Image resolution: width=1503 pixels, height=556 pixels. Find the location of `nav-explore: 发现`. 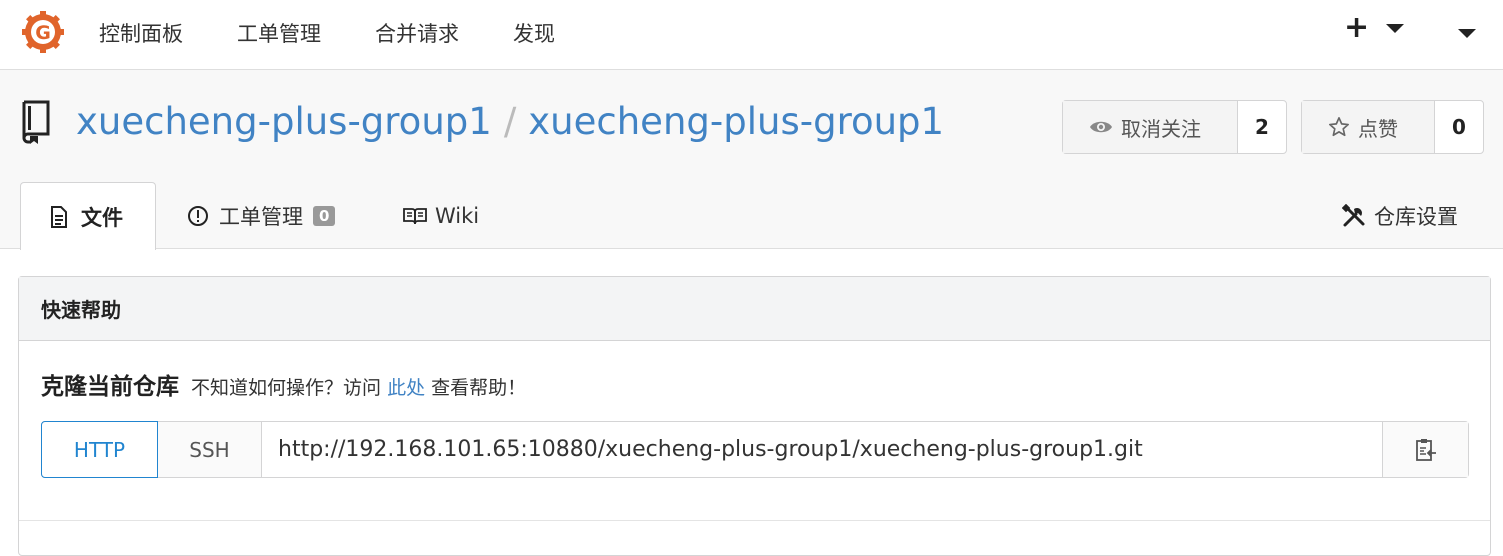

nav-explore: 发现 is located at coordinates (534, 33).